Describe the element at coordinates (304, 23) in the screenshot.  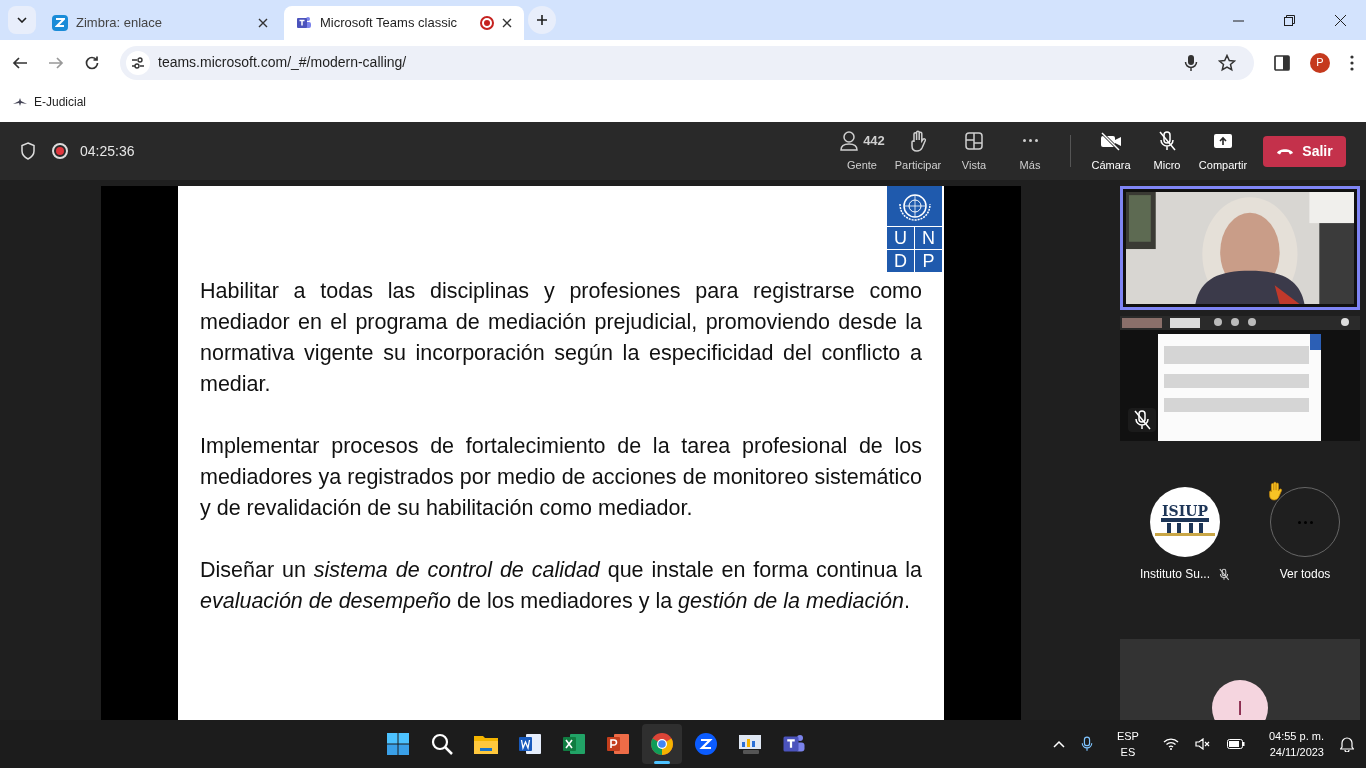
I see `teams-icon` at that location.